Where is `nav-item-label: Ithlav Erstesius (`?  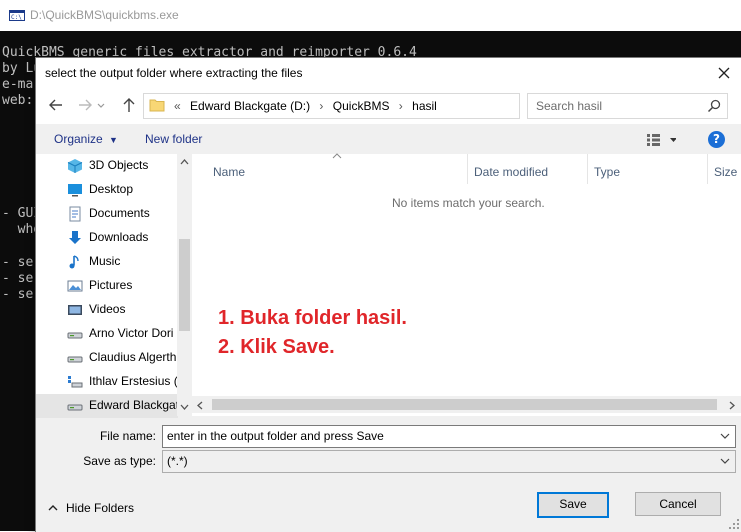 nav-item-label: Ithlav Erstesius ( is located at coordinates (133, 381).